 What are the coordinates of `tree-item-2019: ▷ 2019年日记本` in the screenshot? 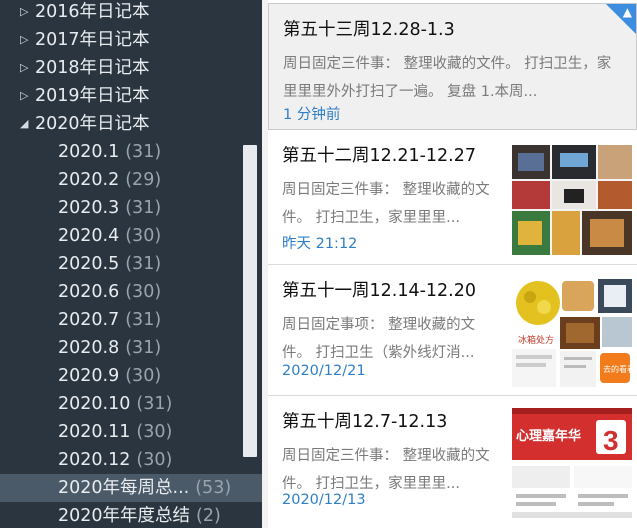 It's located at (131, 96).